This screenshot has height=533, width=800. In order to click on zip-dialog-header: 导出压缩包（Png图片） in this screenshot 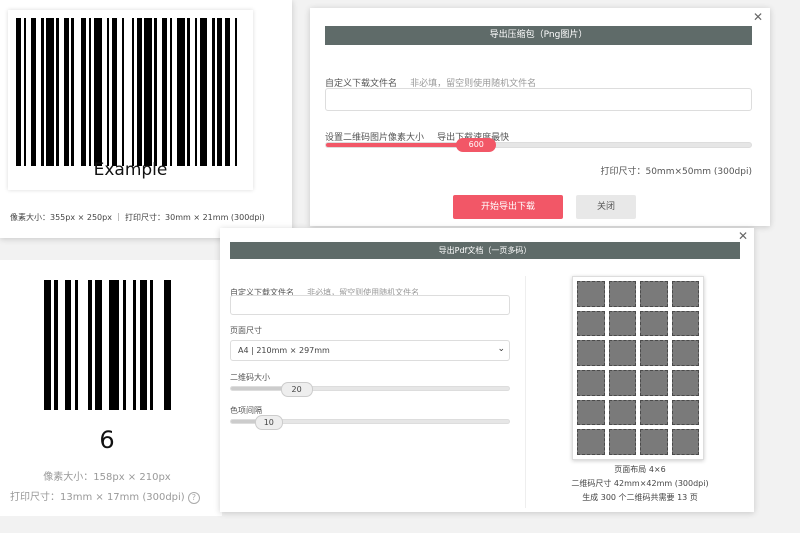, I will do `click(538, 35)`.